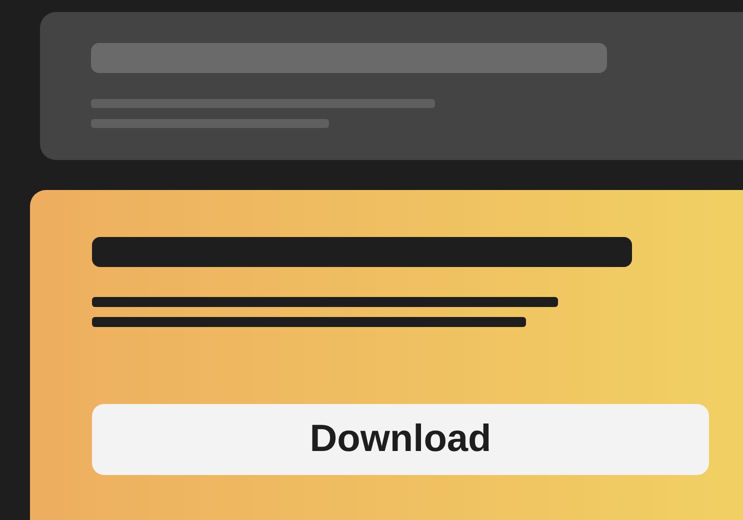 The image size is (743, 520). What do you see at coordinates (400, 439) in the screenshot?
I see `download-button: Download` at bounding box center [400, 439].